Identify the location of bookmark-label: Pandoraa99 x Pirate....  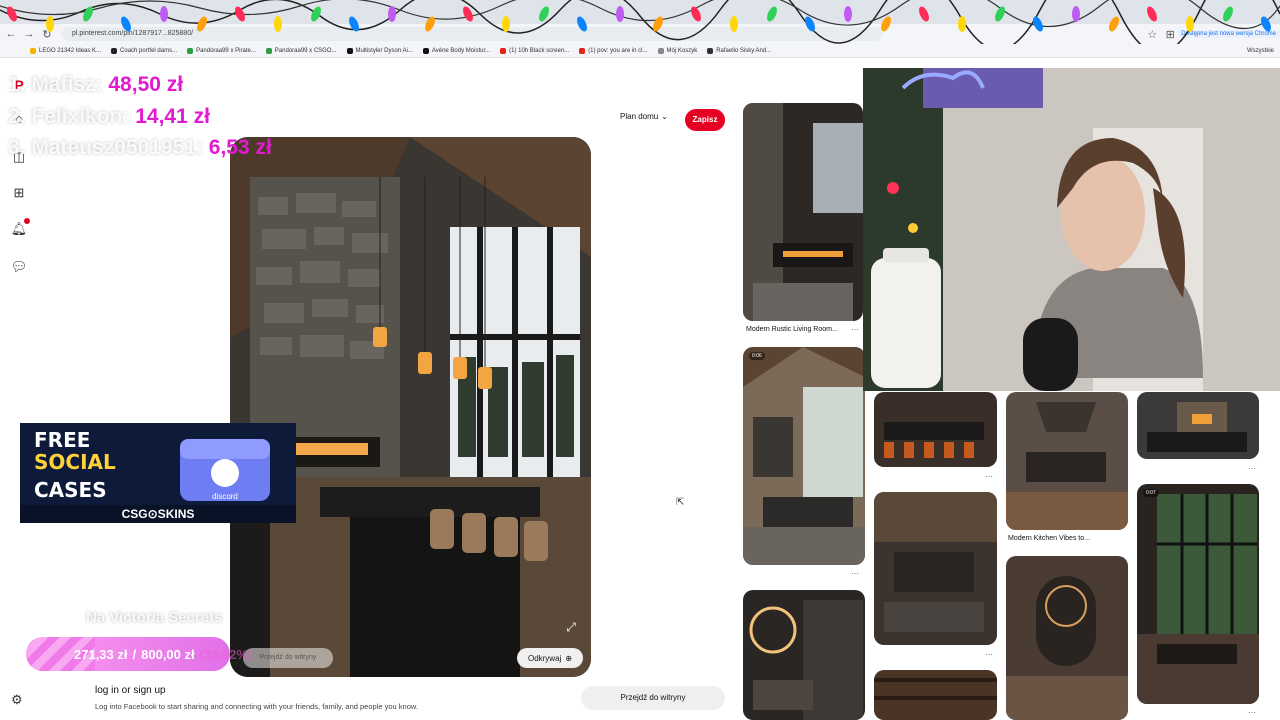
(226, 50).